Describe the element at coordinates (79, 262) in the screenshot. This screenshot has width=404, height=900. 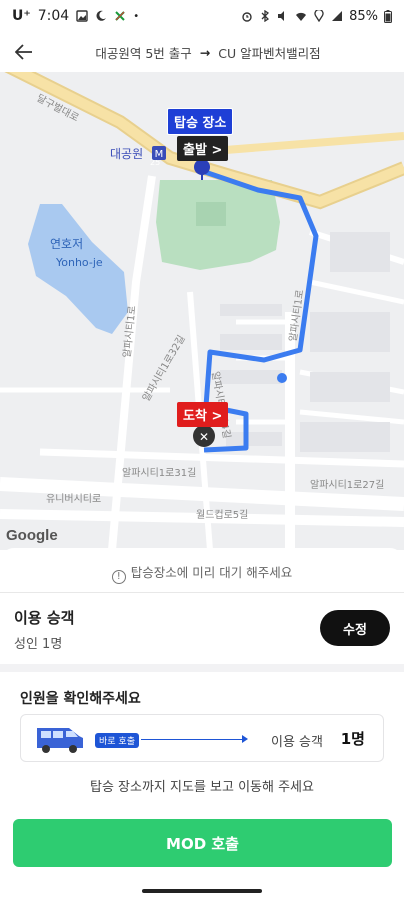
I see `lake-name-en: Yonho-je` at that location.